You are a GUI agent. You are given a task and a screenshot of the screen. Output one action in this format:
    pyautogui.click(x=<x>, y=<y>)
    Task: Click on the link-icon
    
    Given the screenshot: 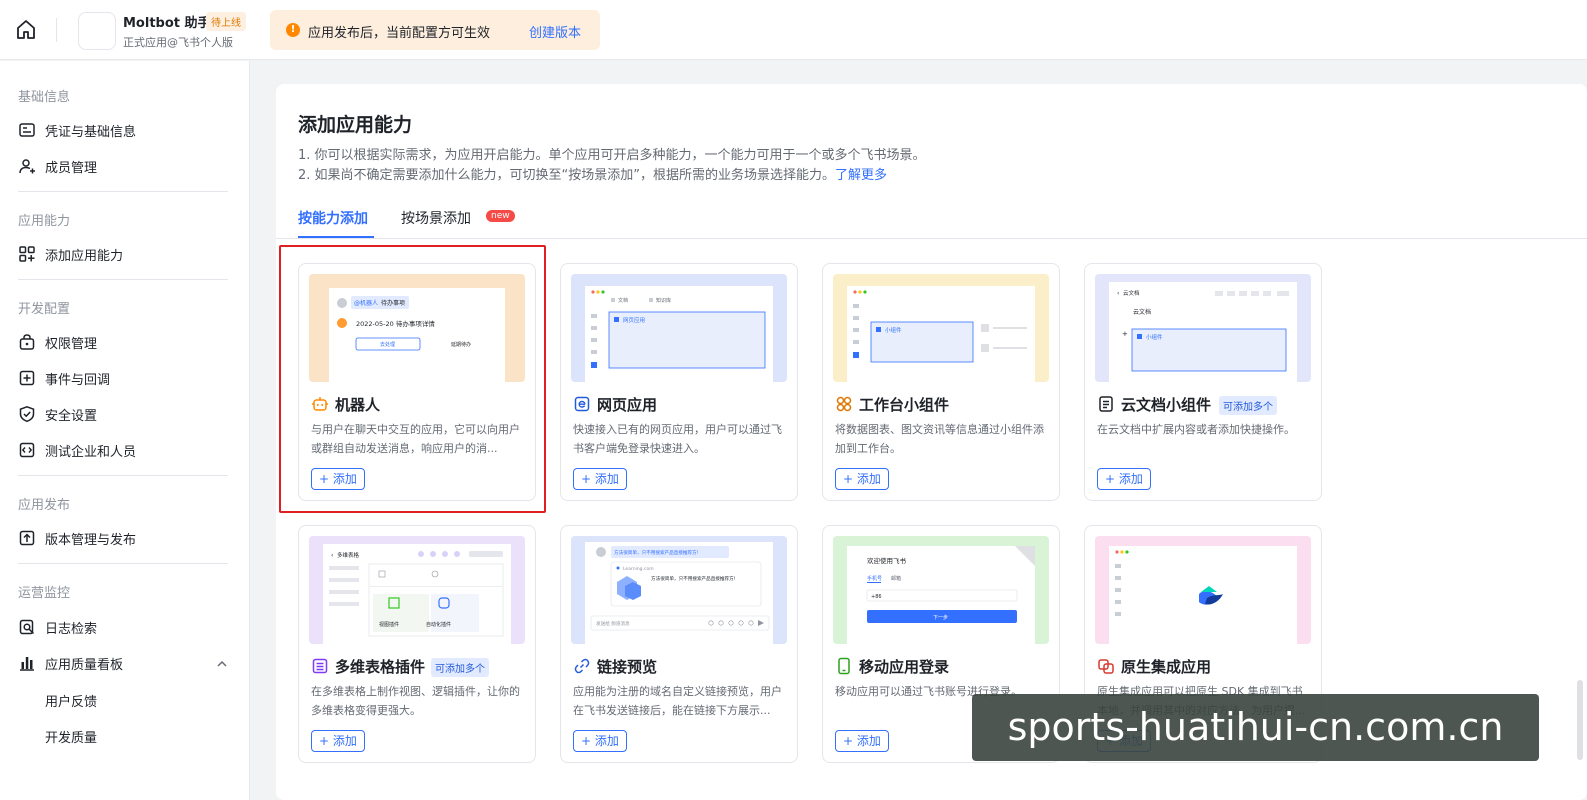 What is the action you would take?
    pyautogui.click(x=582, y=666)
    